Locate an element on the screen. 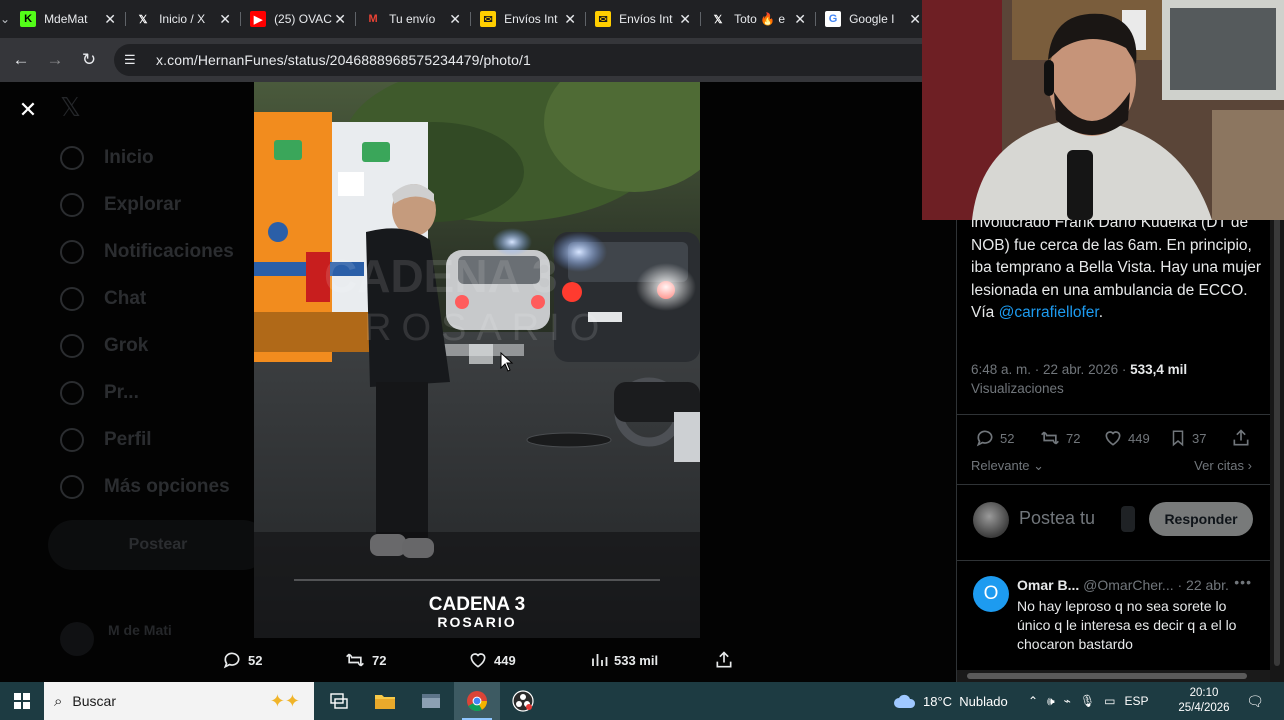 The width and height of the screenshot is (1284, 720). tab-title: Toto 🔥 e is located at coordinates (760, 19).